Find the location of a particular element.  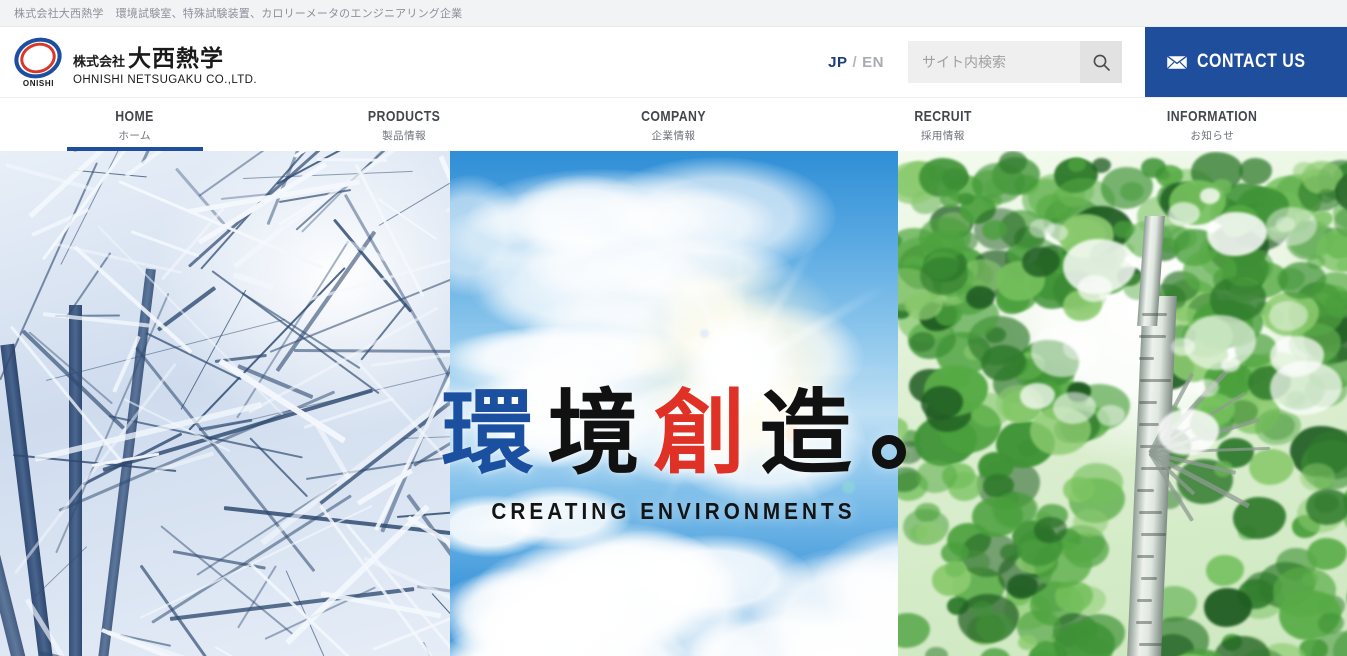

nav-item-recruit: RECRUIT 採用情報 is located at coordinates (942, 124).